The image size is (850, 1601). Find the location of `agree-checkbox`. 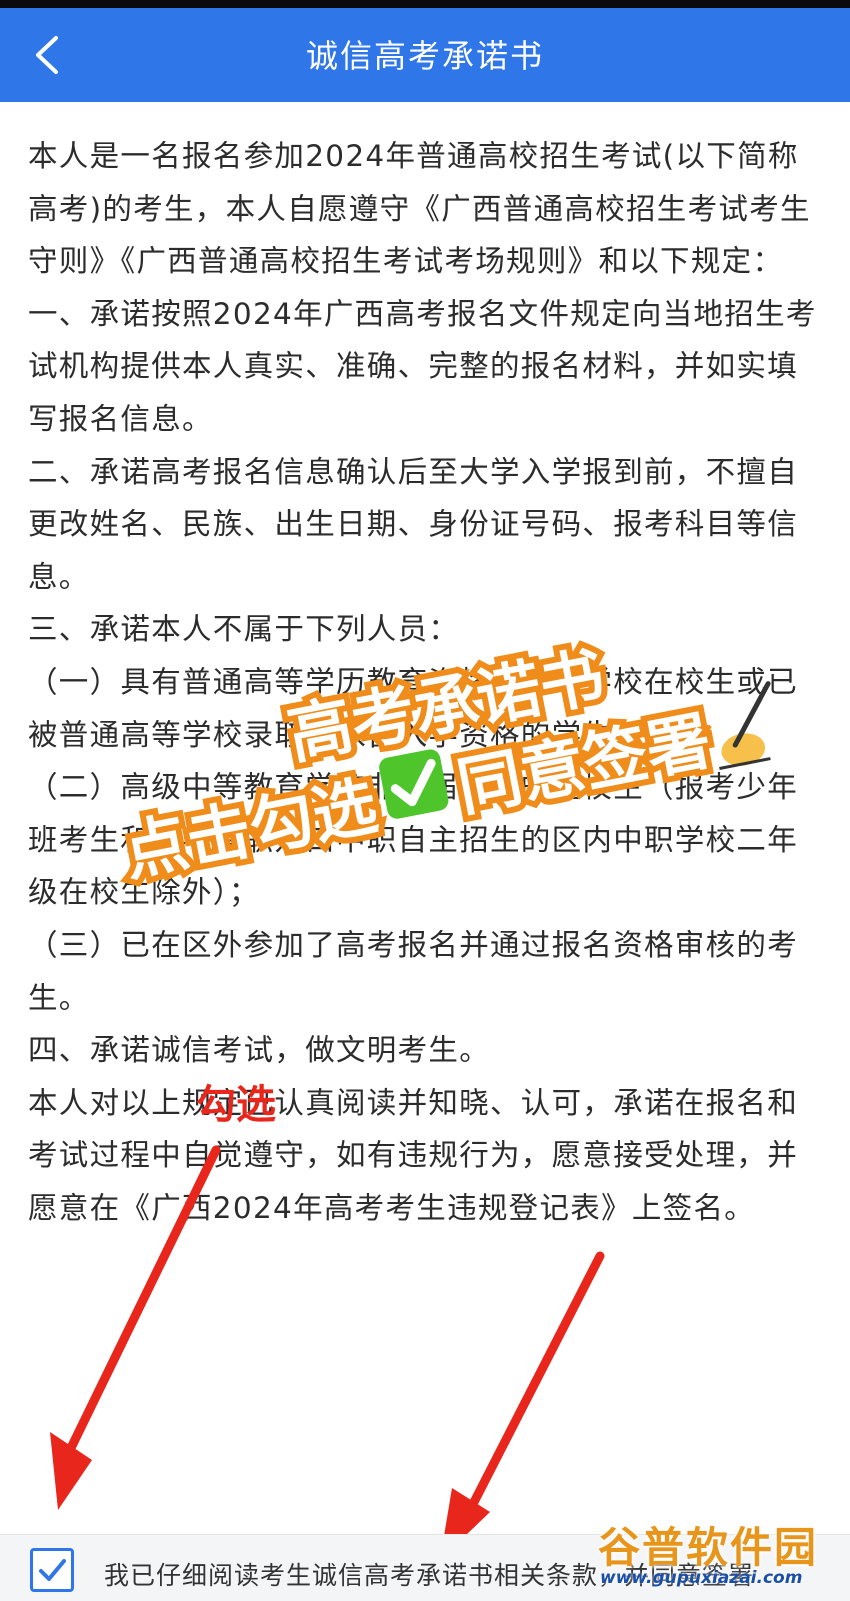

agree-checkbox is located at coordinates (52, 1570).